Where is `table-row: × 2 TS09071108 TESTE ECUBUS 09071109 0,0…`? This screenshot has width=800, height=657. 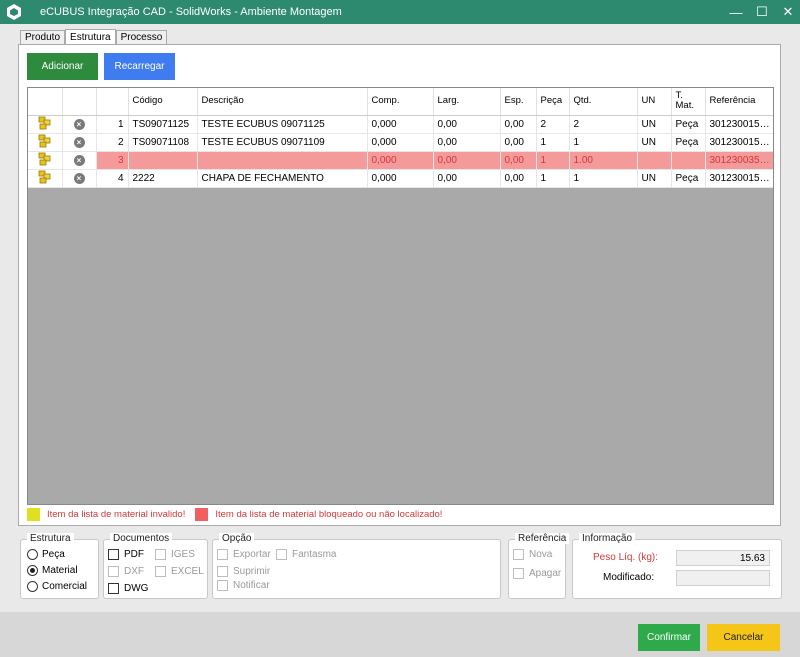 table-row: × 2 TS09071108 TESTE ECUBUS 09071109 0,0… is located at coordinates (400, 142).